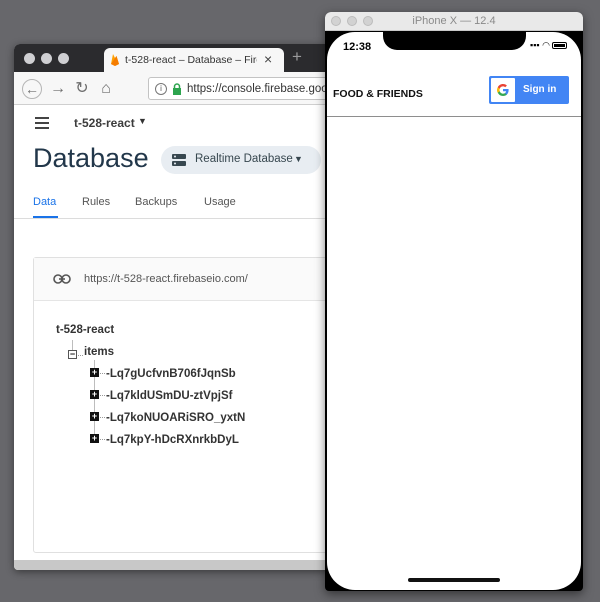 This screenshot has width=600, height=602. What do you see at coordinates (261, 89) in the screenshot?
I see `url-text: https://console.firebase.google.com` at bounding box center [261, 89].